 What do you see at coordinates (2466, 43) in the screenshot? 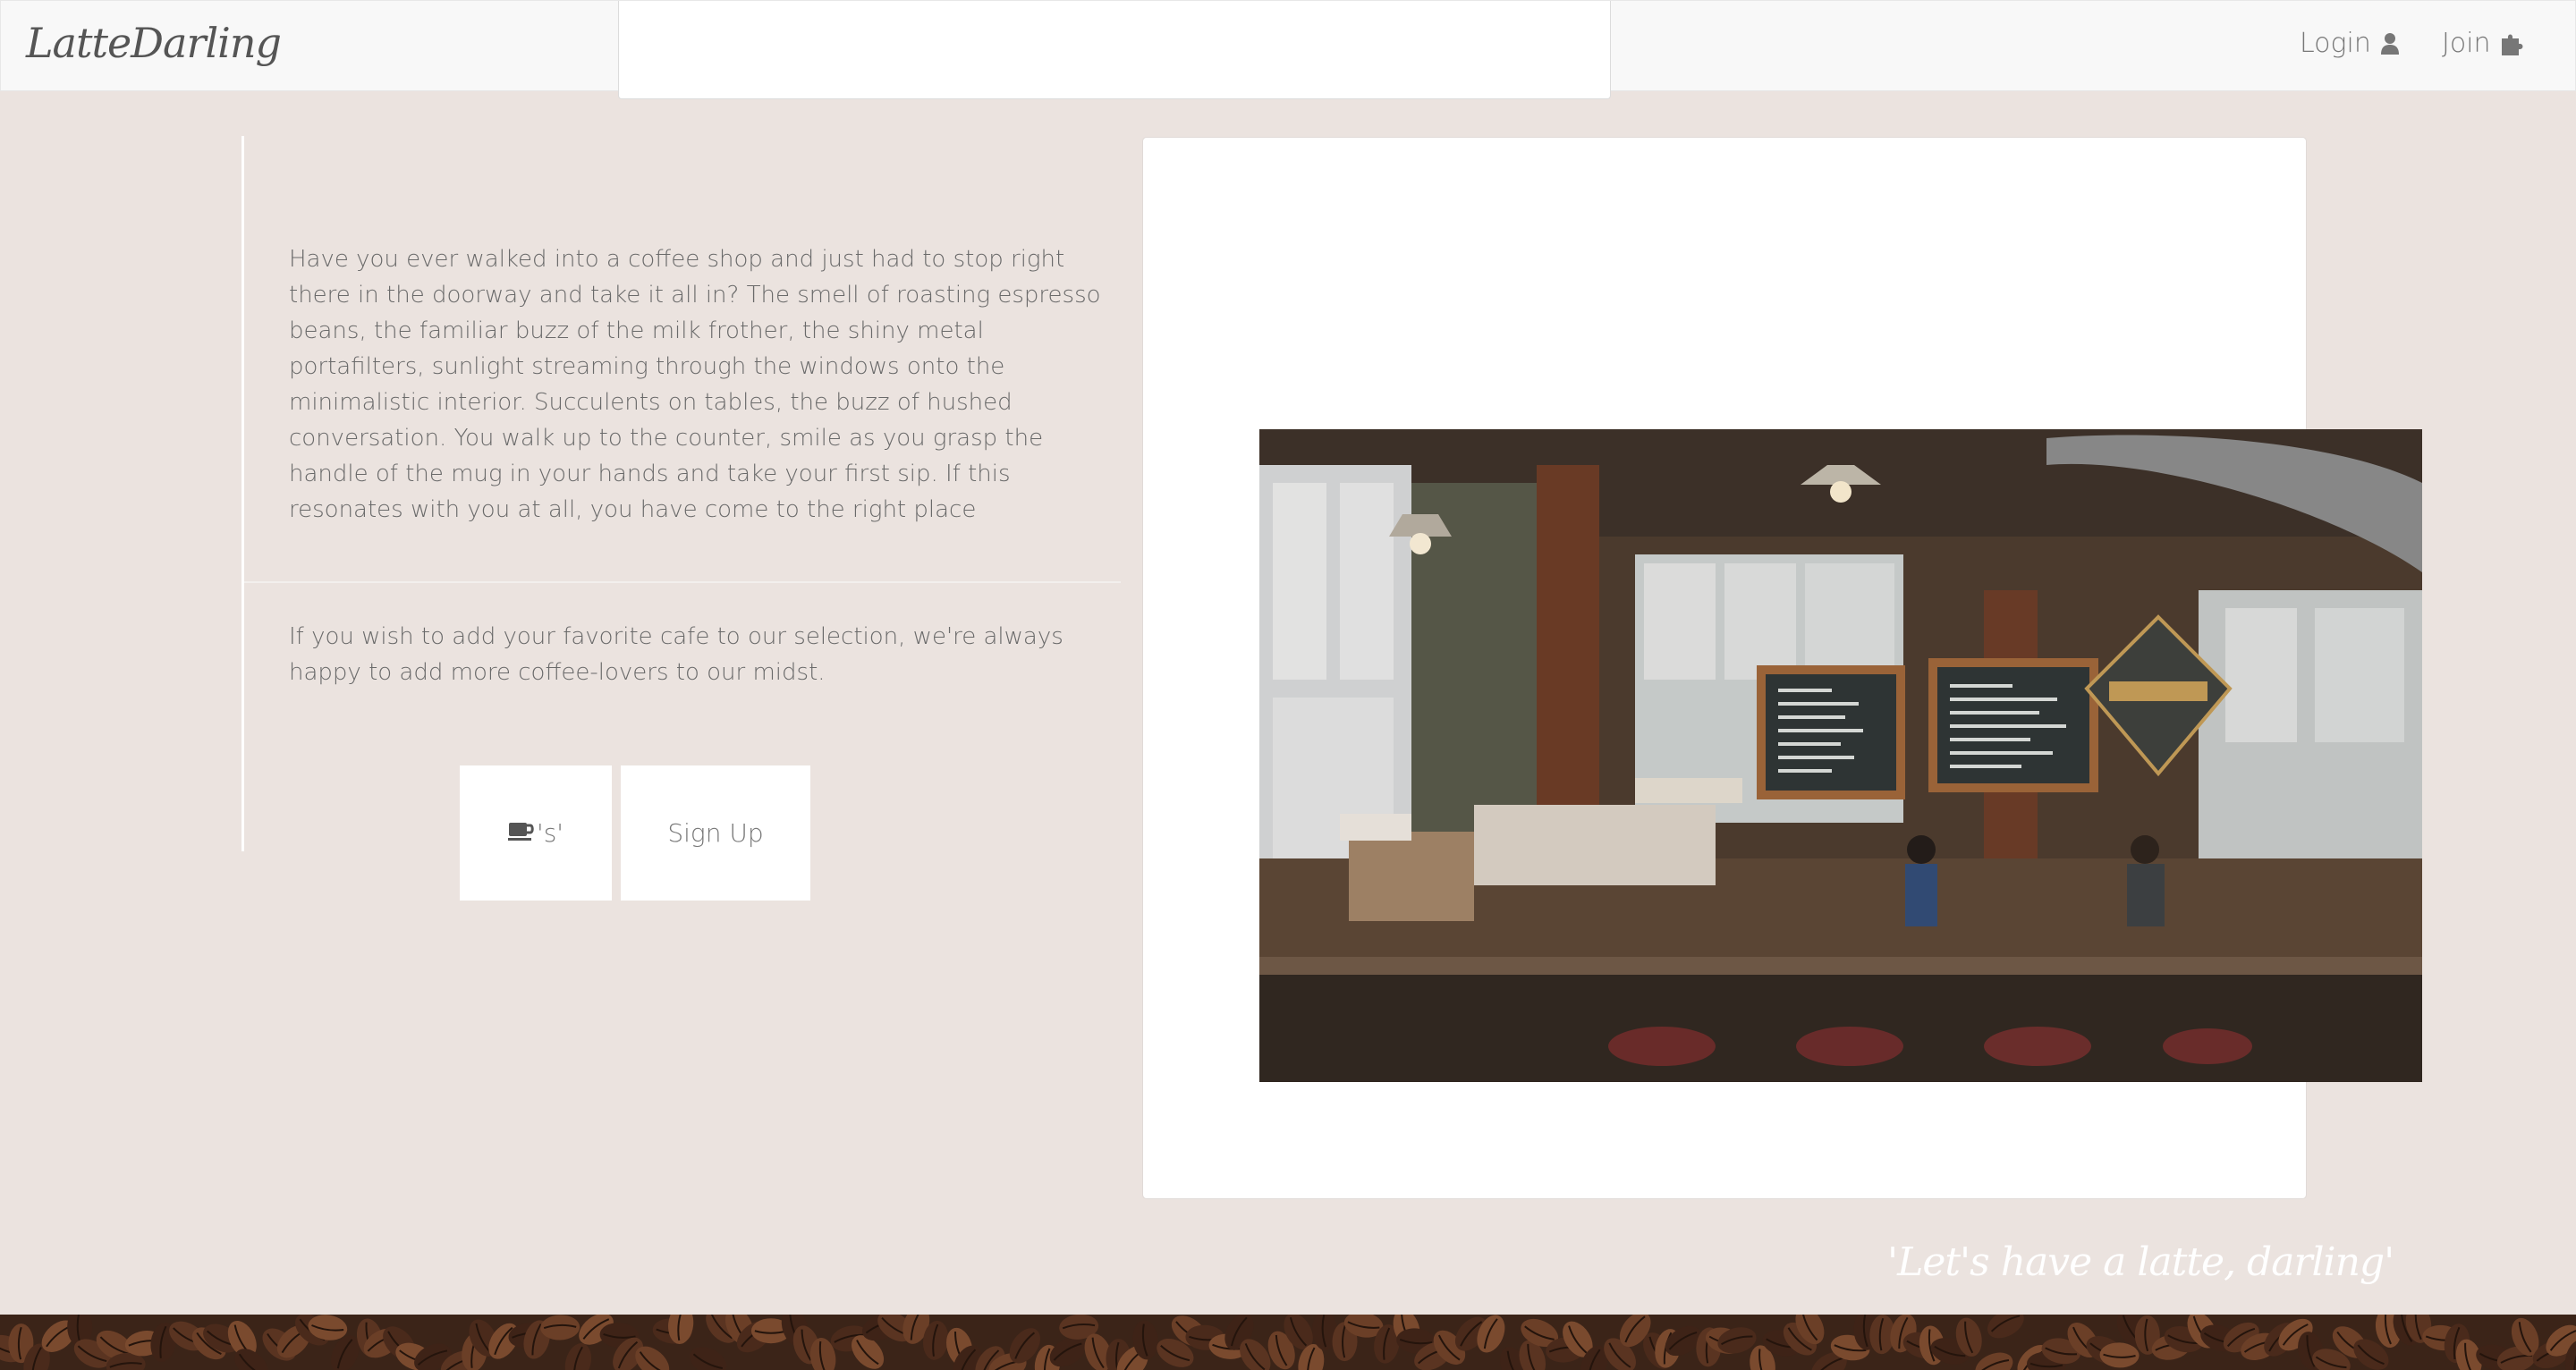
I see `join-label: Join` at bounding box center [2466, 43].